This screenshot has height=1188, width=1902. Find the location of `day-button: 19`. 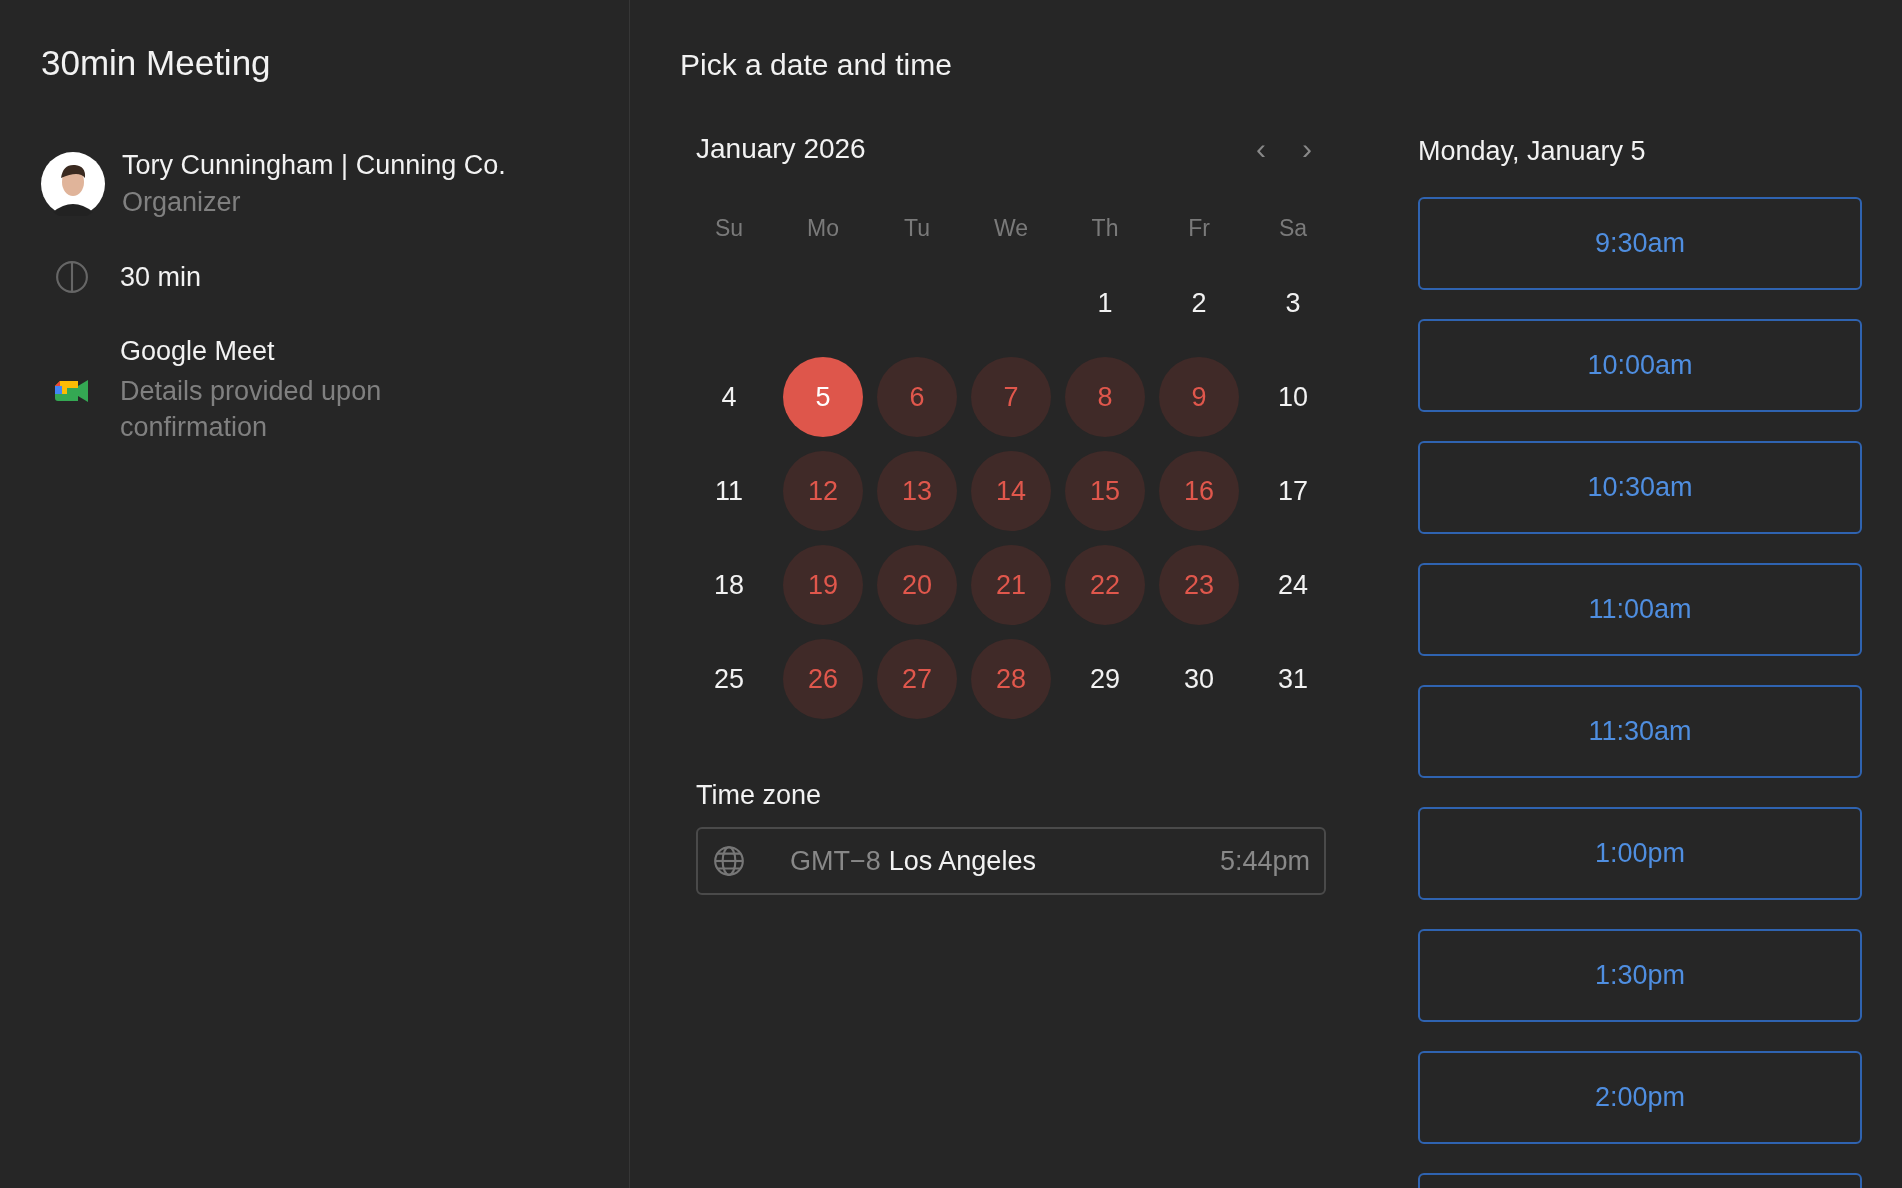

day-button: 19 is located at coordinates (823, 585).